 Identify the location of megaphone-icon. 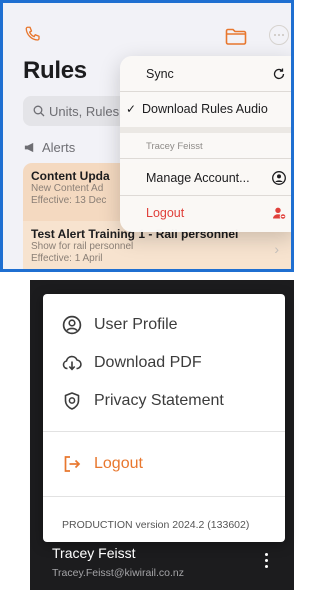
(29, 147).